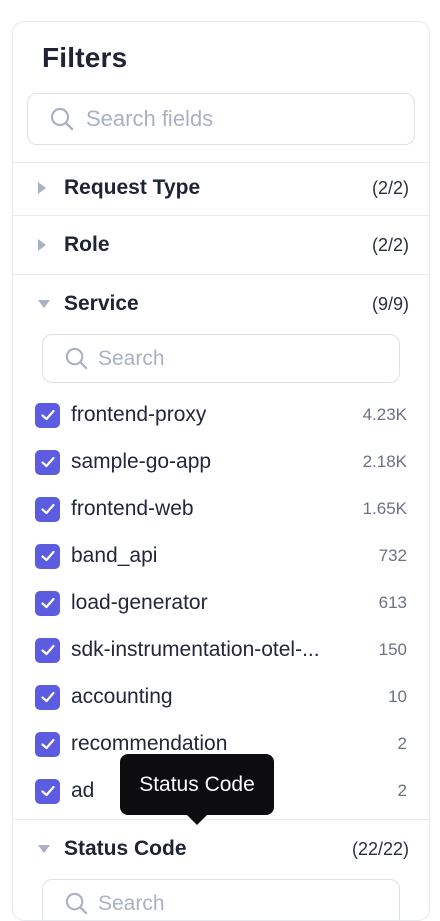 The width and height of the screenshot is (440, 921). What do you see at coordinates (384, 461) in the screenshot?
I see `option-count: 2.18K` at bounding box center [384, 461].